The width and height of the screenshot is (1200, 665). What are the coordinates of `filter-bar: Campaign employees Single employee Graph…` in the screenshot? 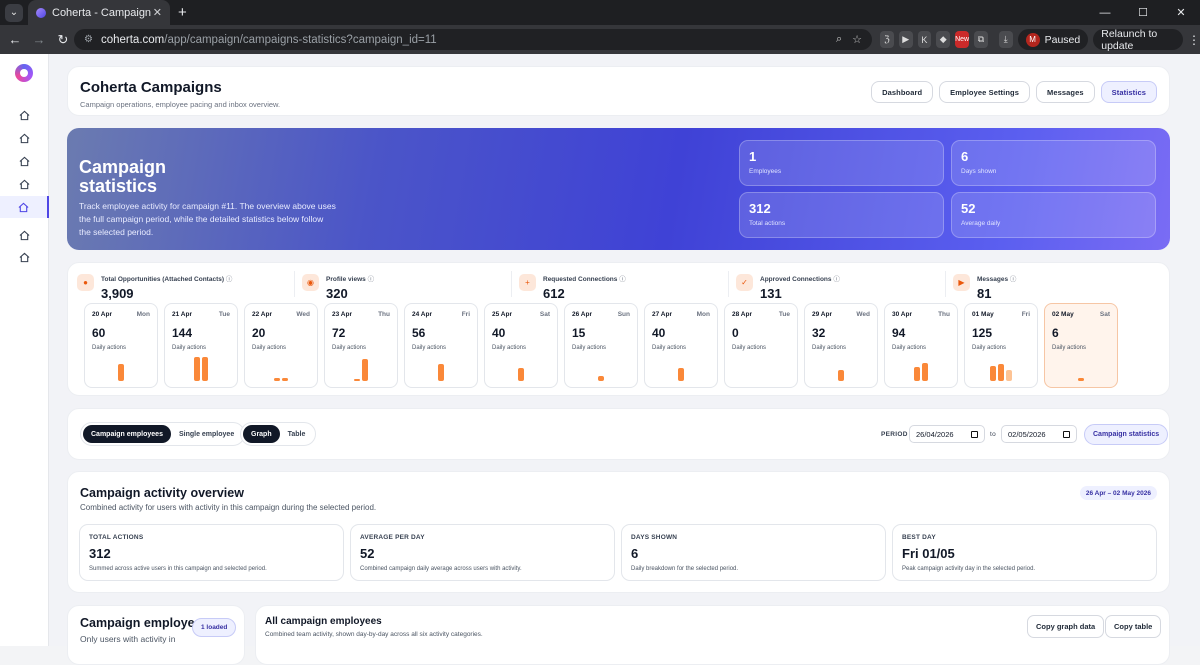 It's located at (618, 434).